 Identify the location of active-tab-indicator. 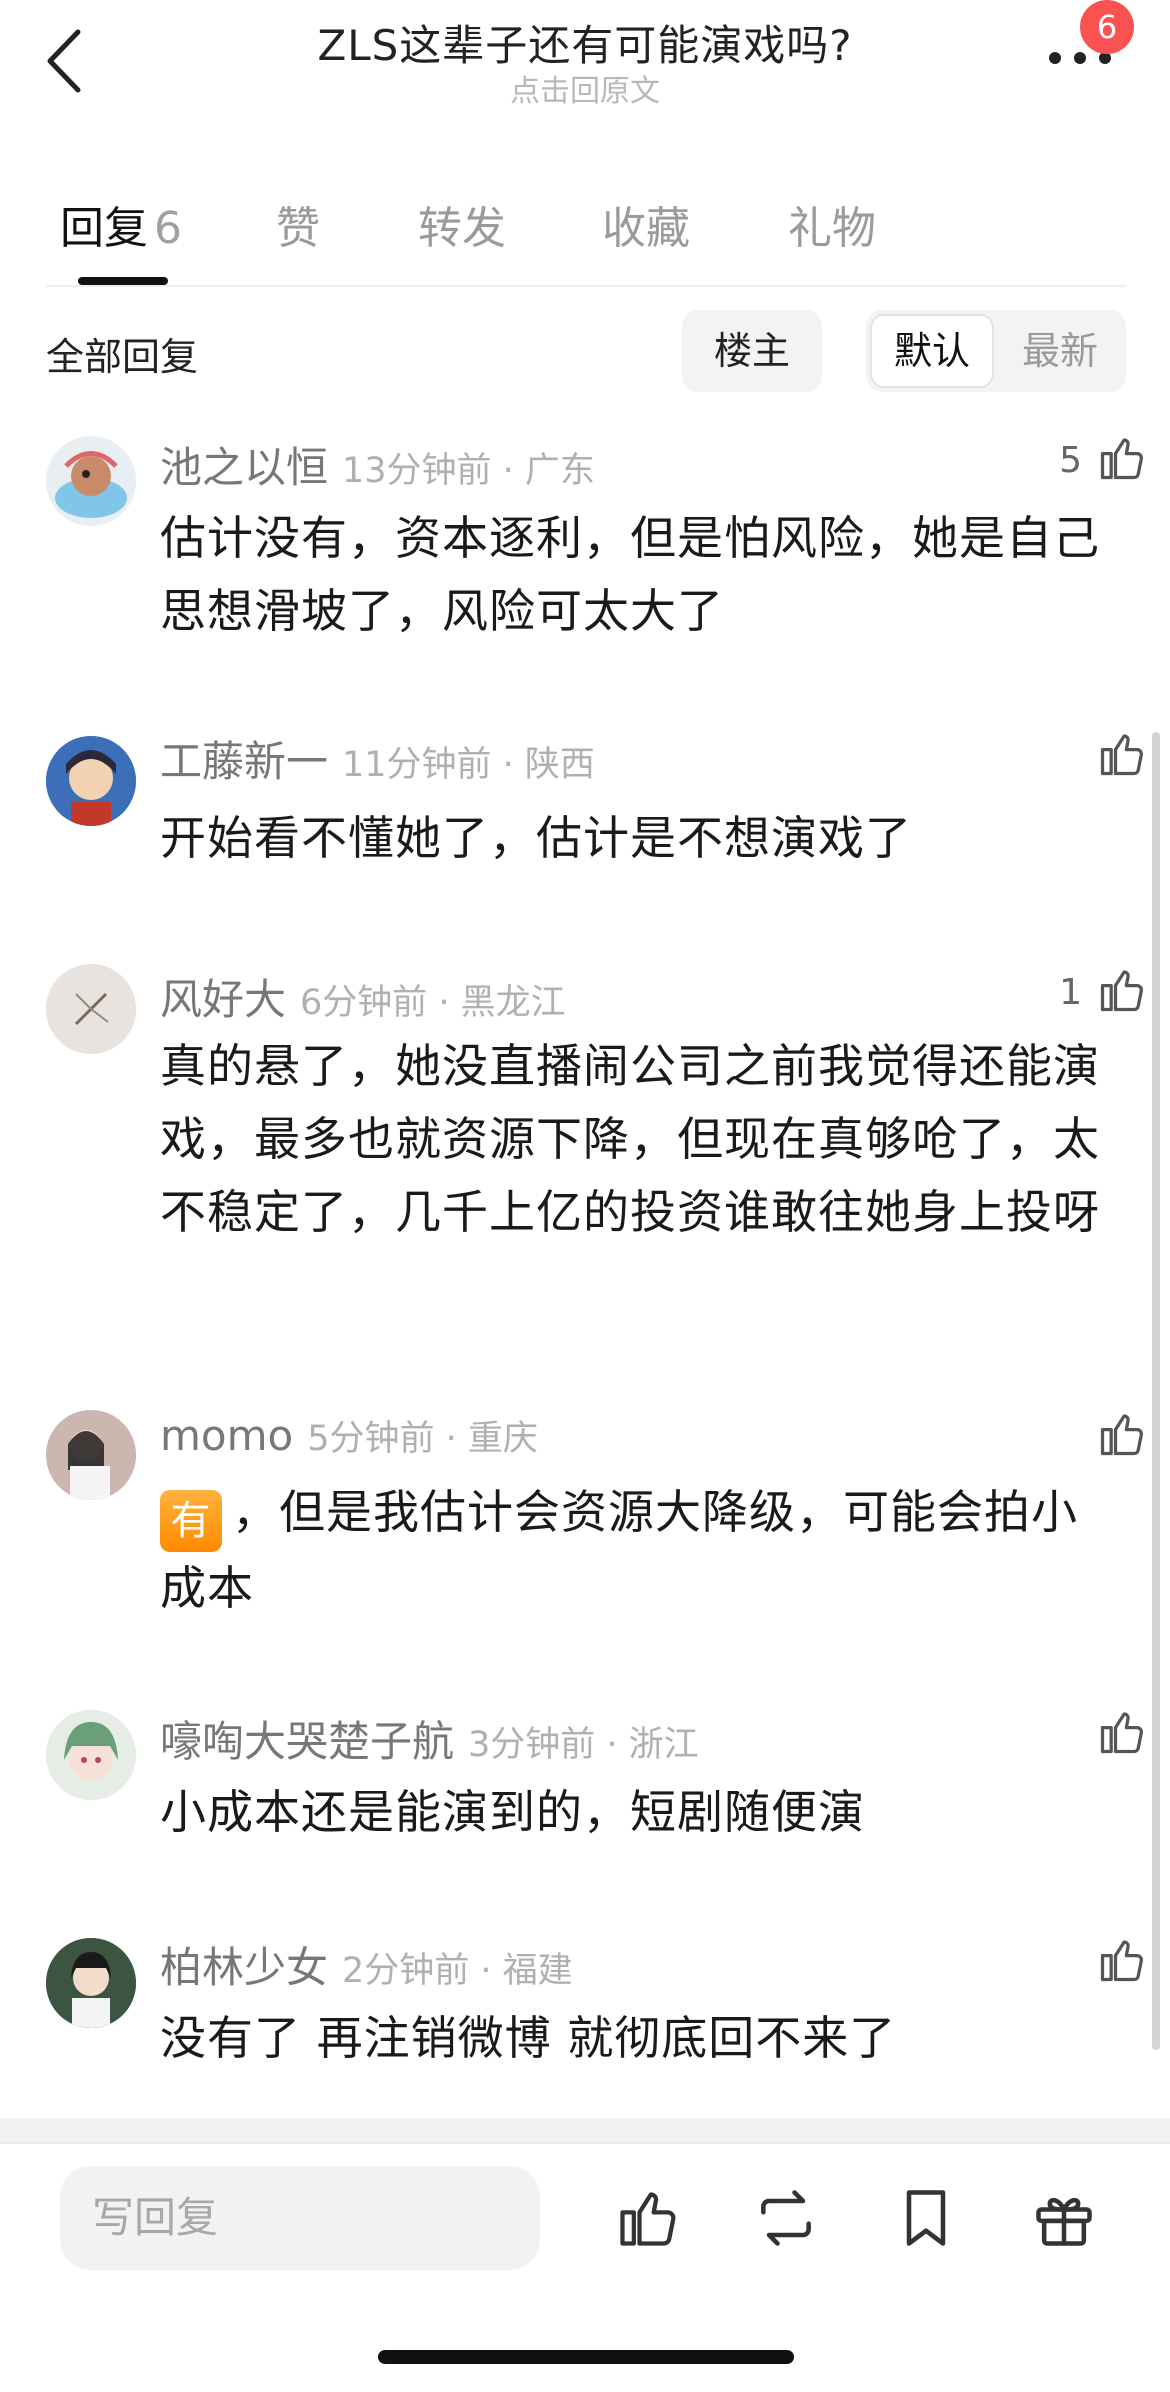
(123, 281).